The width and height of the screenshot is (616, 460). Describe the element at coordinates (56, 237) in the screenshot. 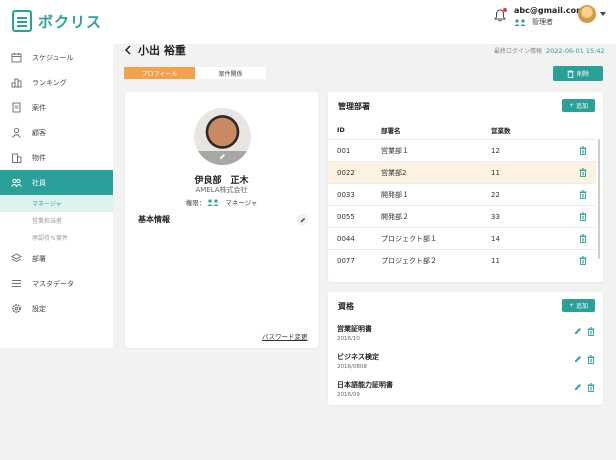

I see `sidebar-subitem-pending: 承認待ち案件` at that location.